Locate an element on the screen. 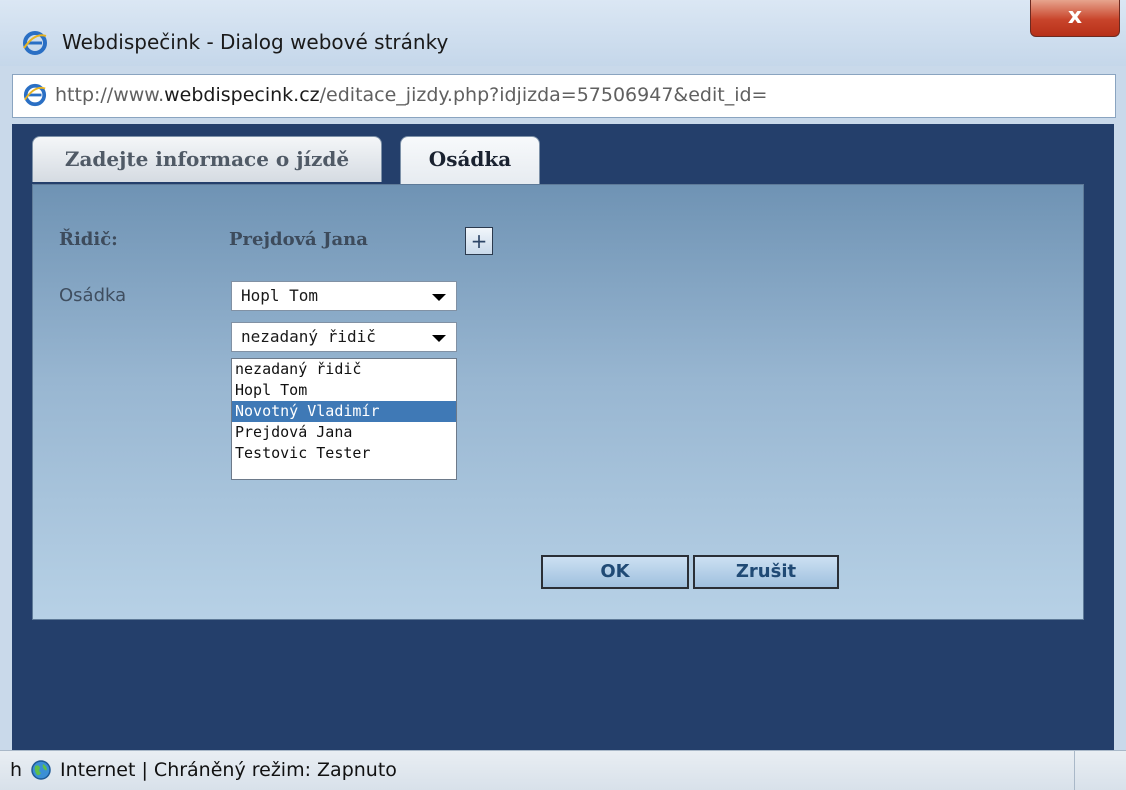 Image resolution: width=1126 pixels, height=790 pixels. dropdown-option: Hopl Tom is located at coordinates (344, 390).